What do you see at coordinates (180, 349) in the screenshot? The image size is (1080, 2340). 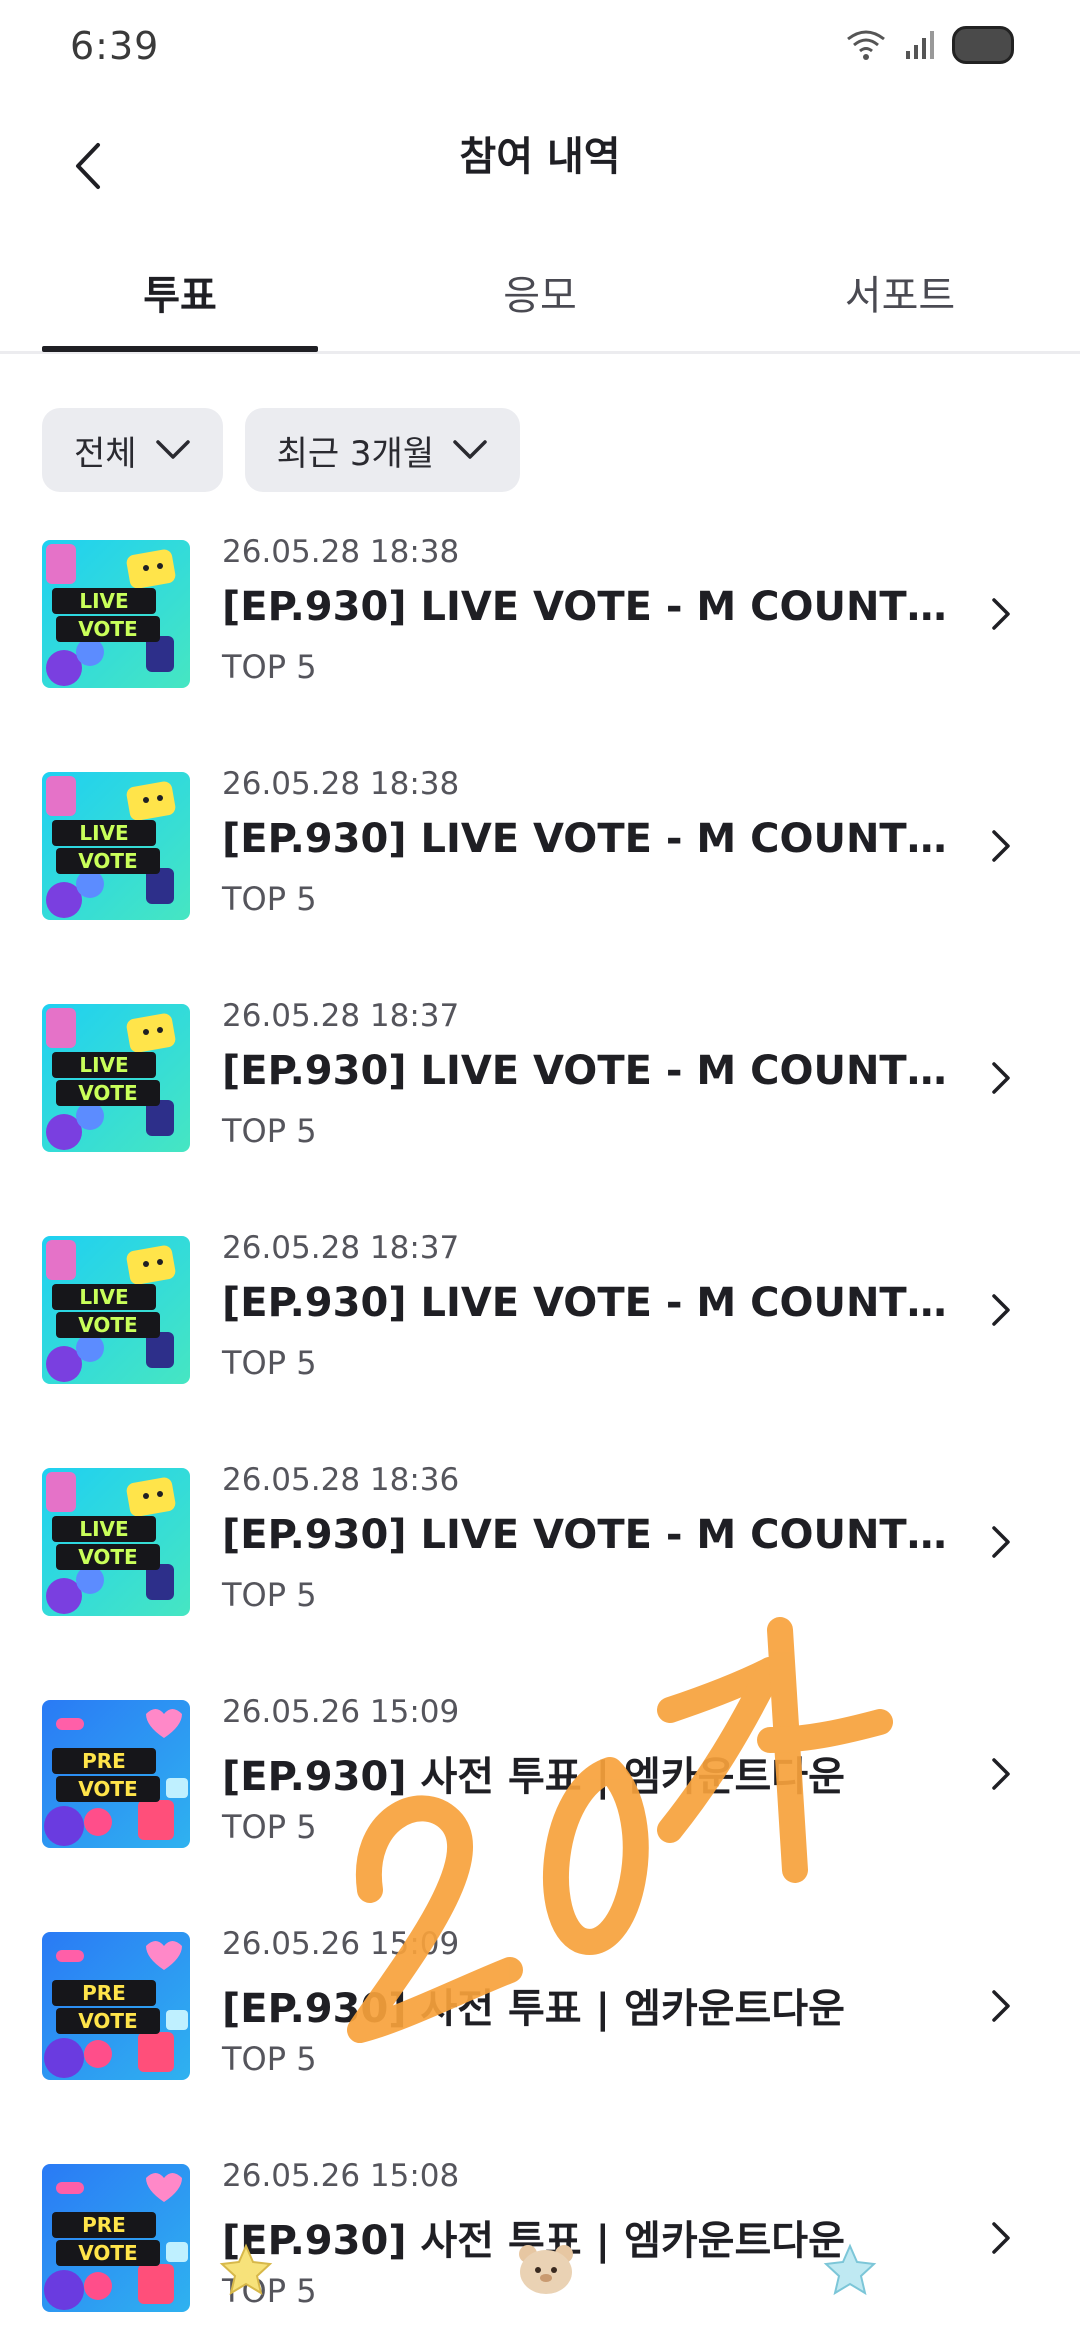 I see `tab-indicator` at bounding box center [180, 349].